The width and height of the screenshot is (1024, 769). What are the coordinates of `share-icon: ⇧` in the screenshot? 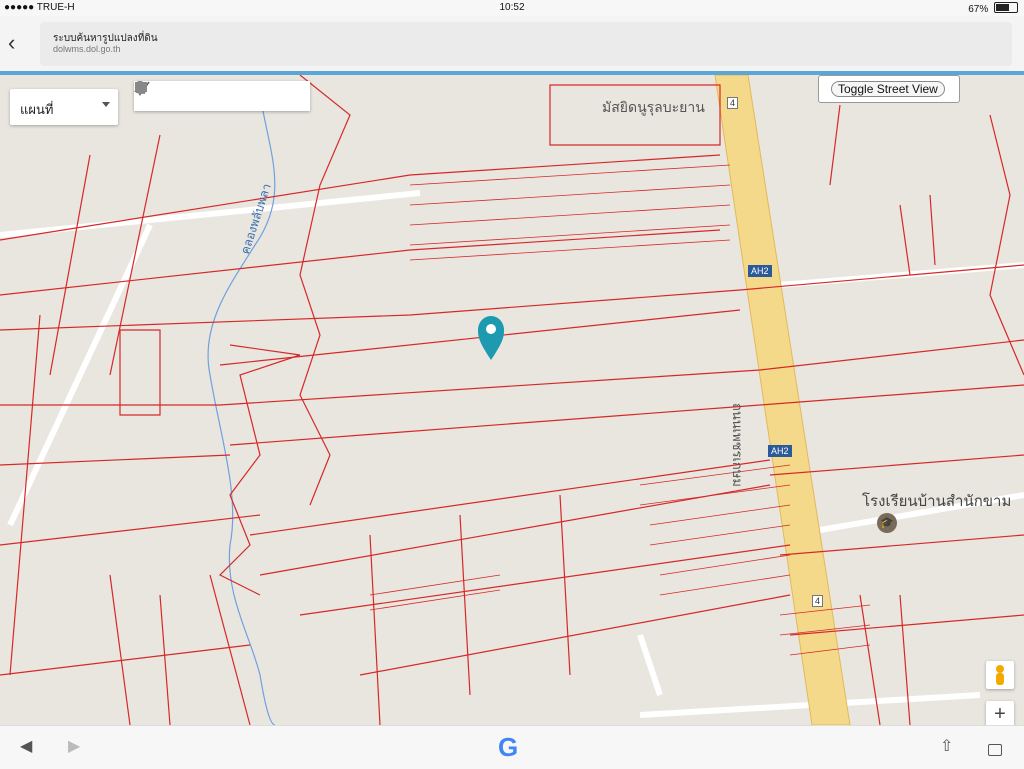 It's located at (946, 746).